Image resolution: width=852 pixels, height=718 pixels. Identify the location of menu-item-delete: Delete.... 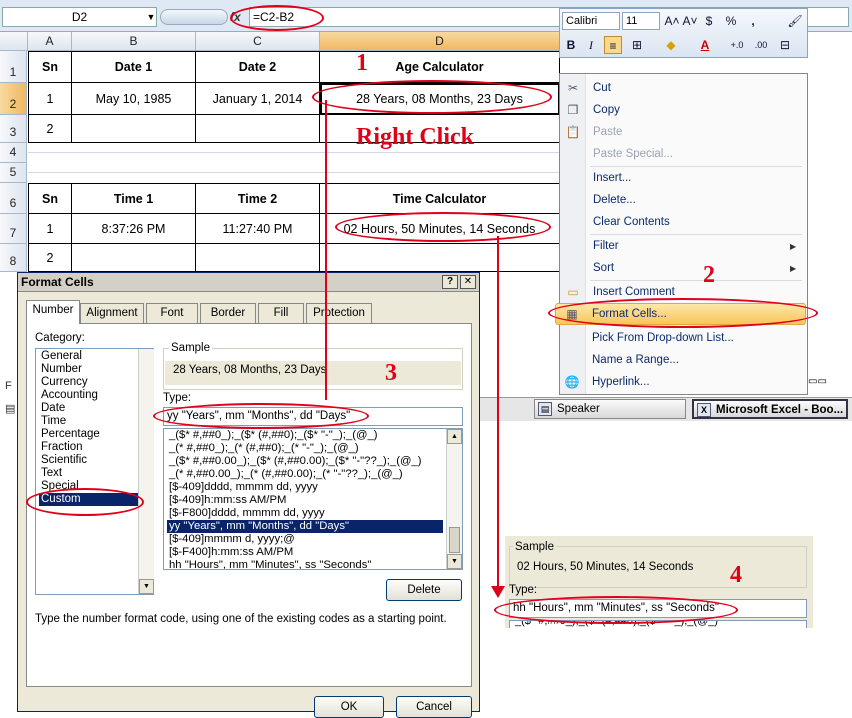
(614, 200).